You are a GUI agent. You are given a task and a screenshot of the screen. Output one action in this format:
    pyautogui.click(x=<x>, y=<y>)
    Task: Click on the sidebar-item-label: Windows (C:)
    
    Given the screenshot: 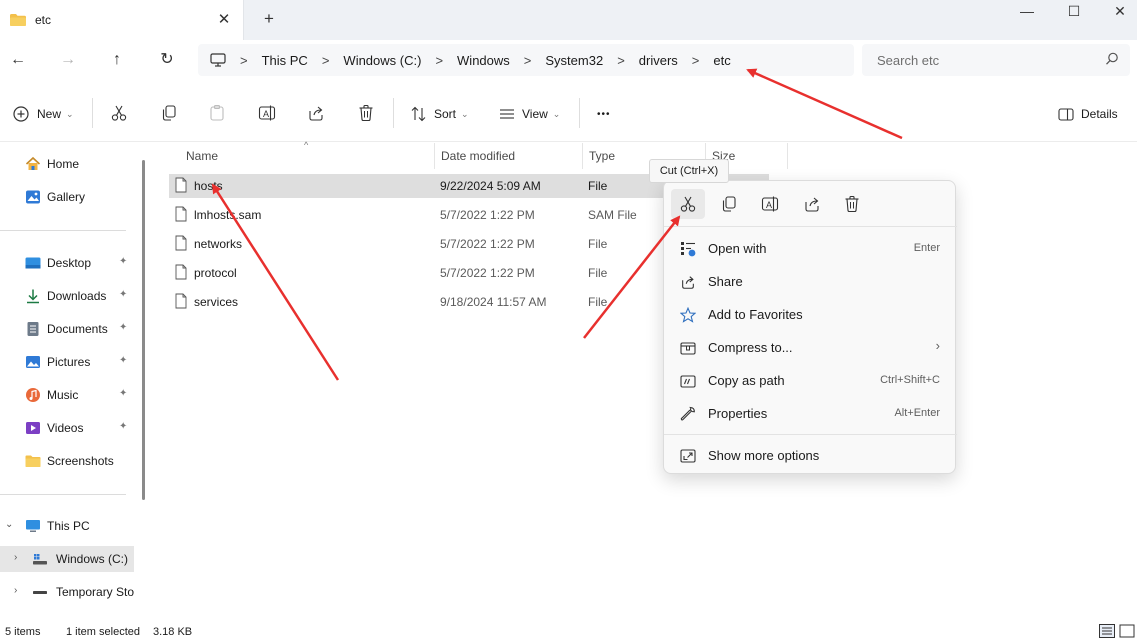 What is the action you would take?
    pyautogui.click(x=92, y=559)
    